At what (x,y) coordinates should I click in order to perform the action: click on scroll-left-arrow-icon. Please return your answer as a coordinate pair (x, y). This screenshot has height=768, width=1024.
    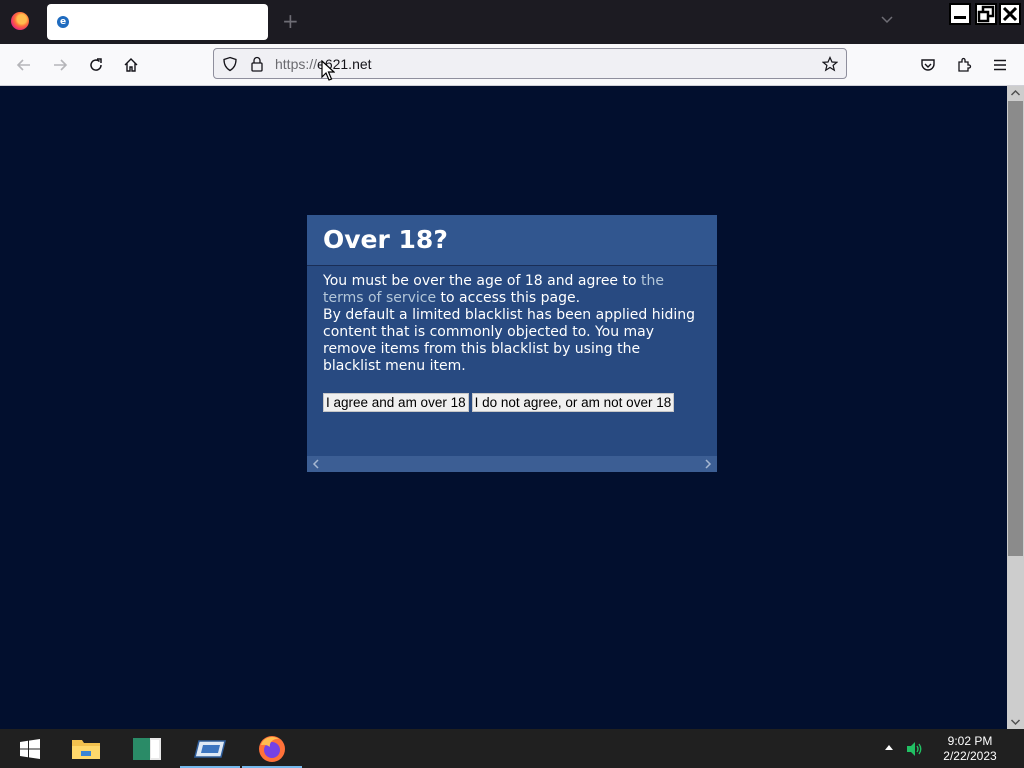
    Looking at the image, I should click on (316, 464).